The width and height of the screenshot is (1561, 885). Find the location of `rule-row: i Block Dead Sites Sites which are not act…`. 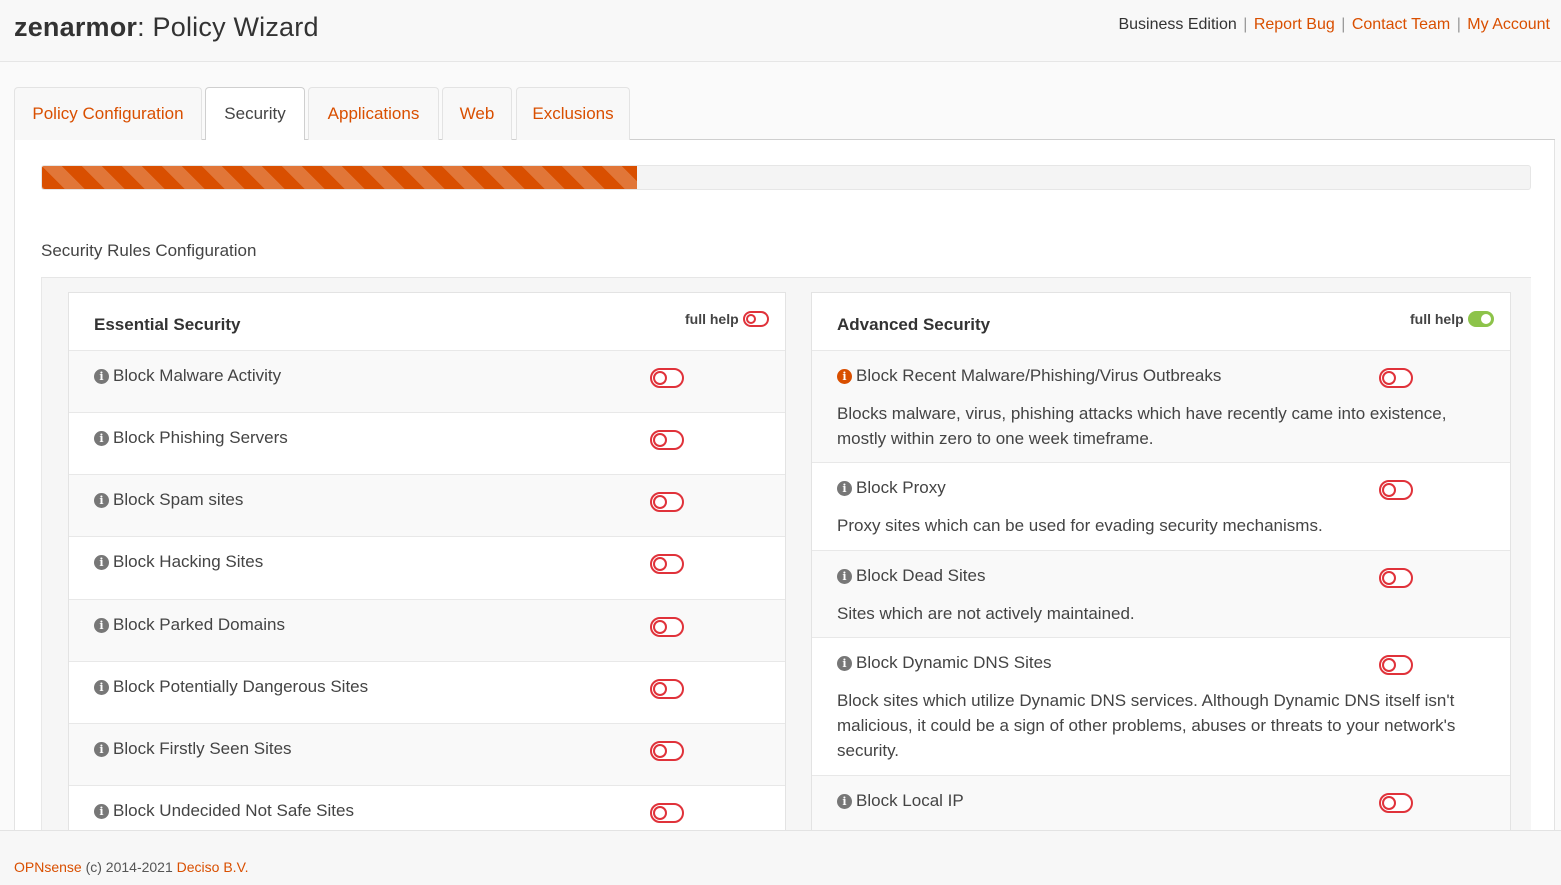

rule-row: i Block Dead Sites Sites which are not act… is located at coordinates (1161, 594).